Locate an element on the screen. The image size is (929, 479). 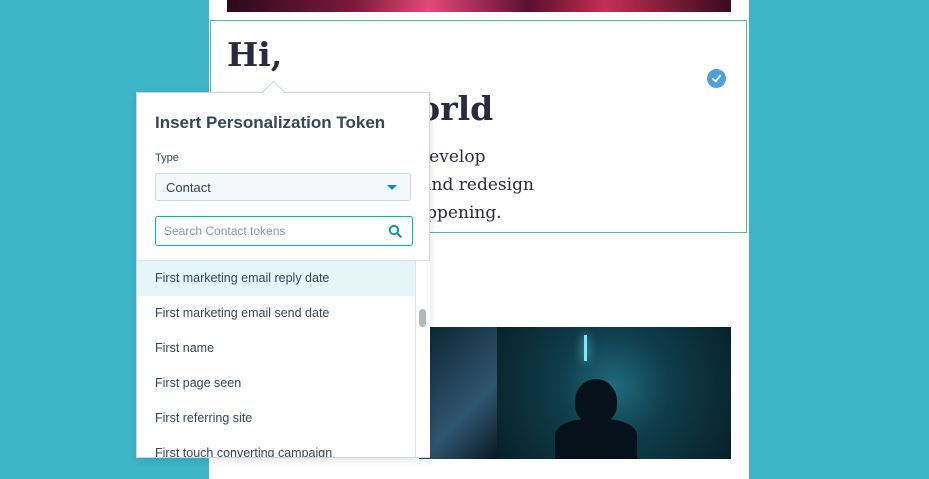
token-list-scrollbar is located at coordinates (422, 359).